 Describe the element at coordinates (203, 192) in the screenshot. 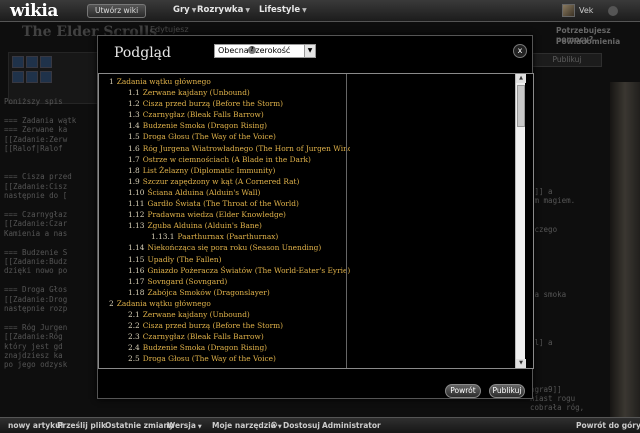

I see `toc-link: Ściana Alduina (Alduin's Wall)` at that location.